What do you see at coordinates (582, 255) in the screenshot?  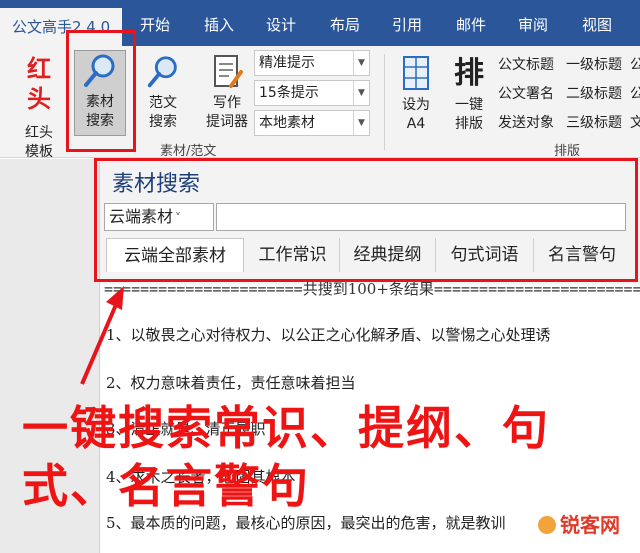 I see `tab-famous-quotes: 名言警句` at bounding box center [582, 255].